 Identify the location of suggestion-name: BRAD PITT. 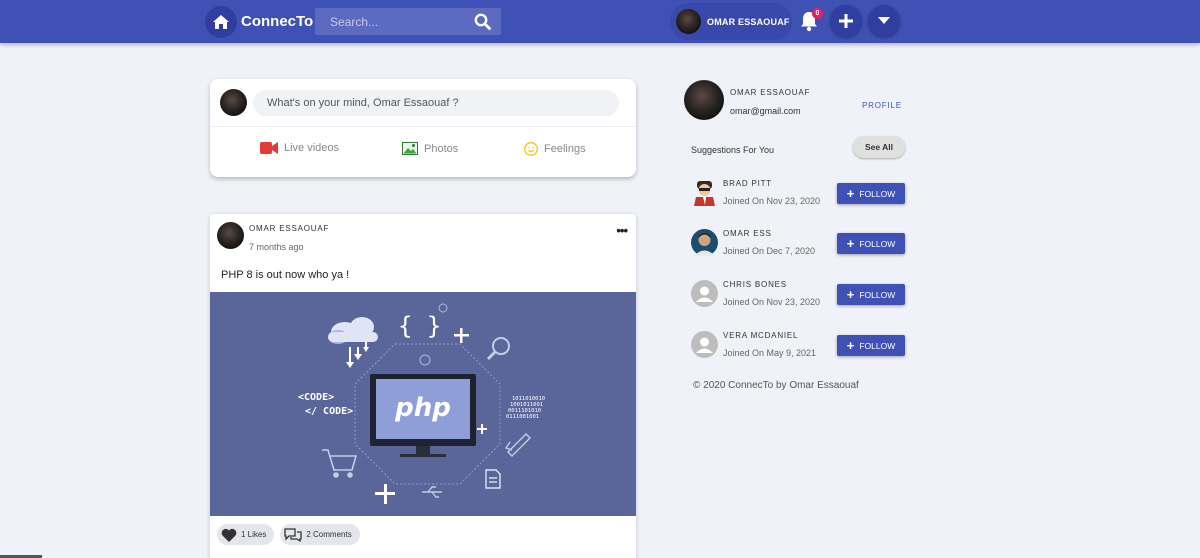
(747, 183).